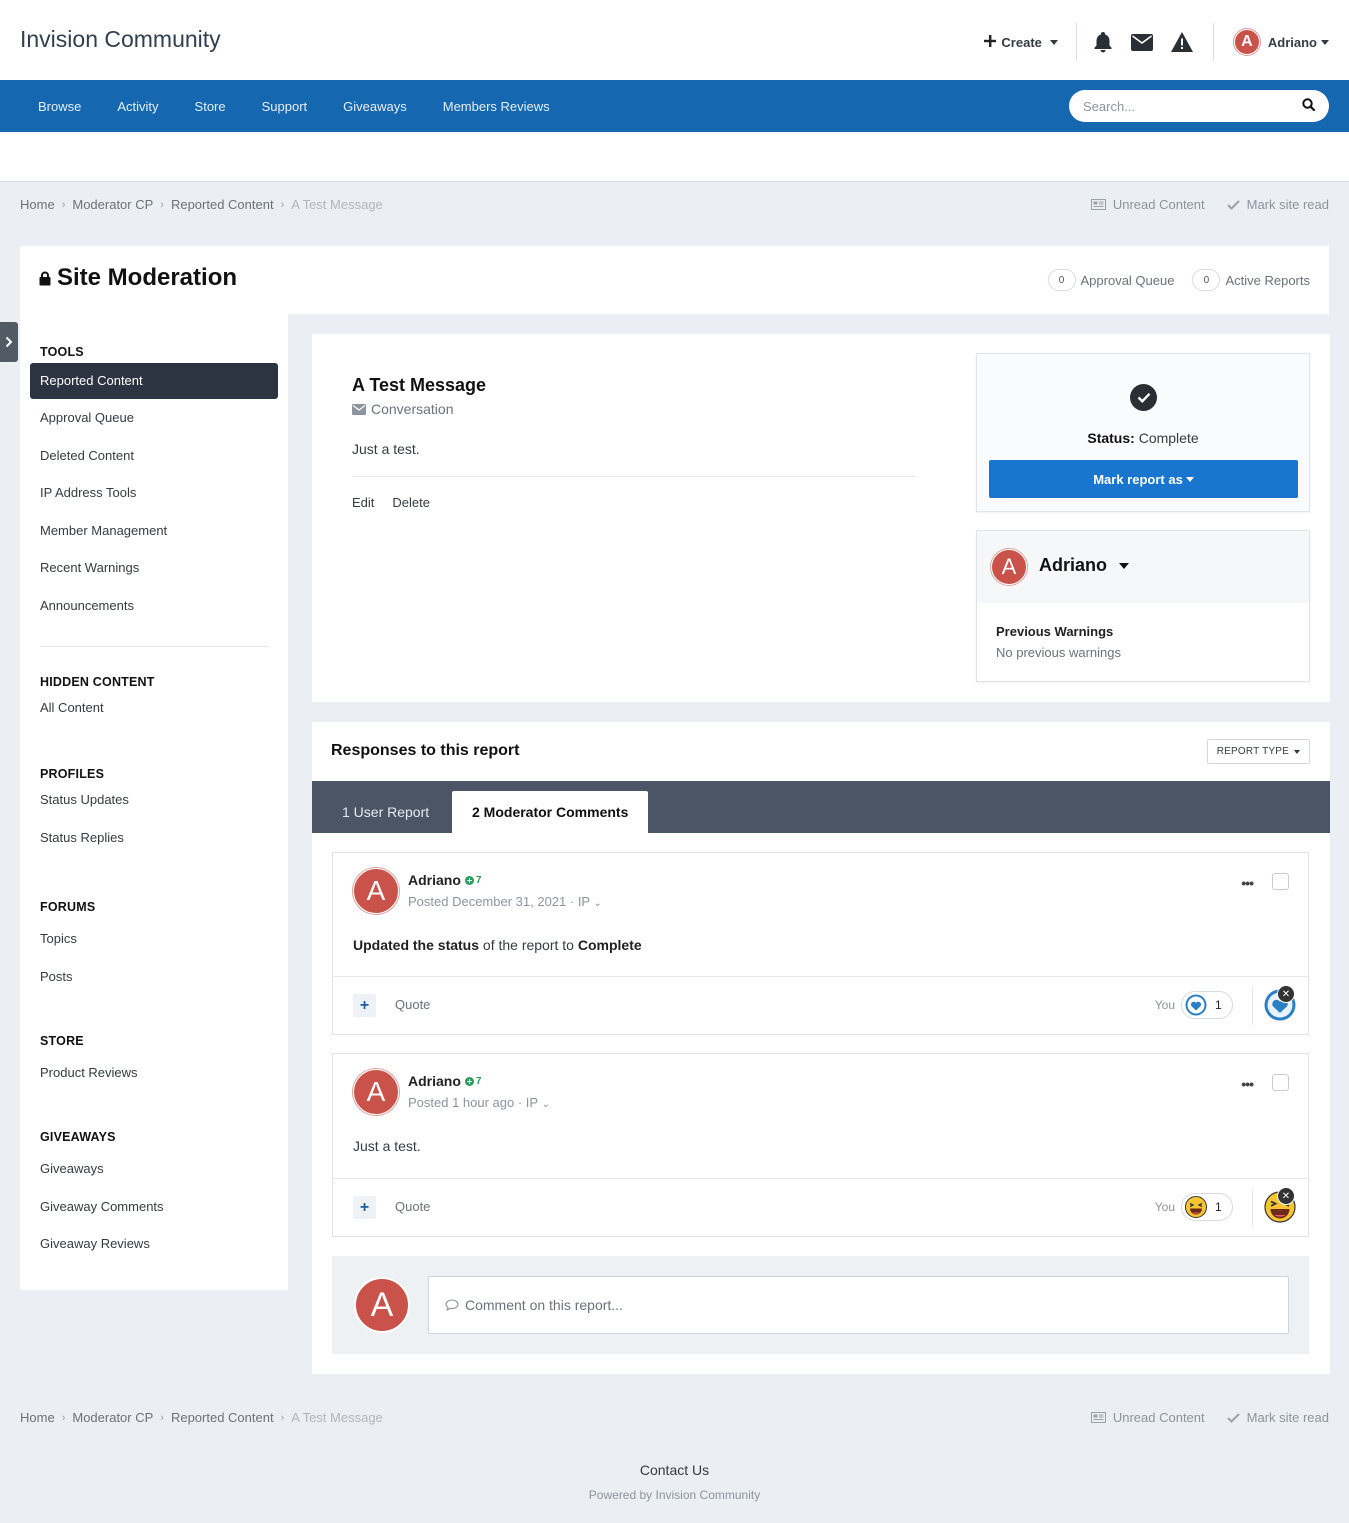 The height and width of the screenshot is (1523, 1349). What do you see at coordinates (1029, 42) in the screenshot?
I see `create-button: Create` at bounding box center [1029, 42].